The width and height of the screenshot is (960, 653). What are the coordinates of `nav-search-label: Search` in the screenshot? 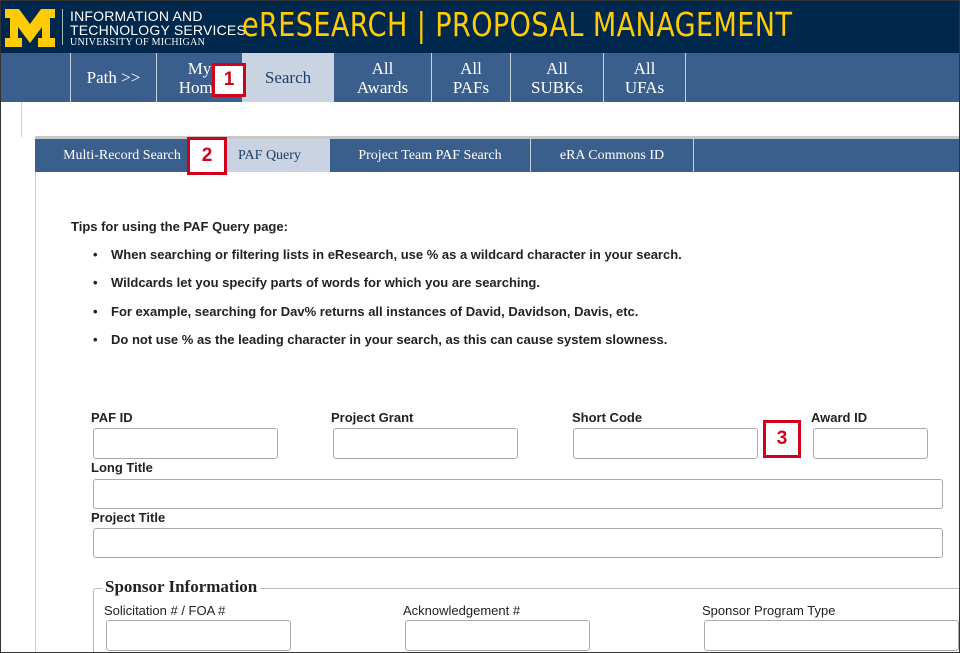 It's located at (288, 77).